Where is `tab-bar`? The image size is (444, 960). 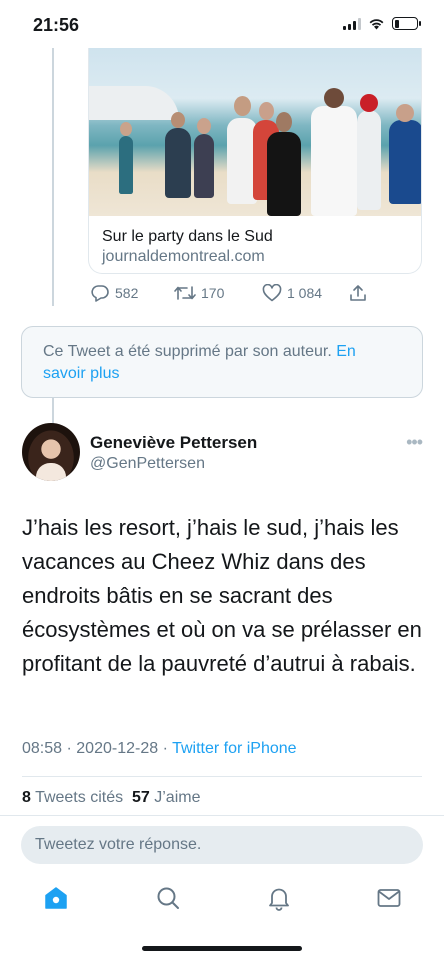
tab-bar is located at coordinates (222, 899).